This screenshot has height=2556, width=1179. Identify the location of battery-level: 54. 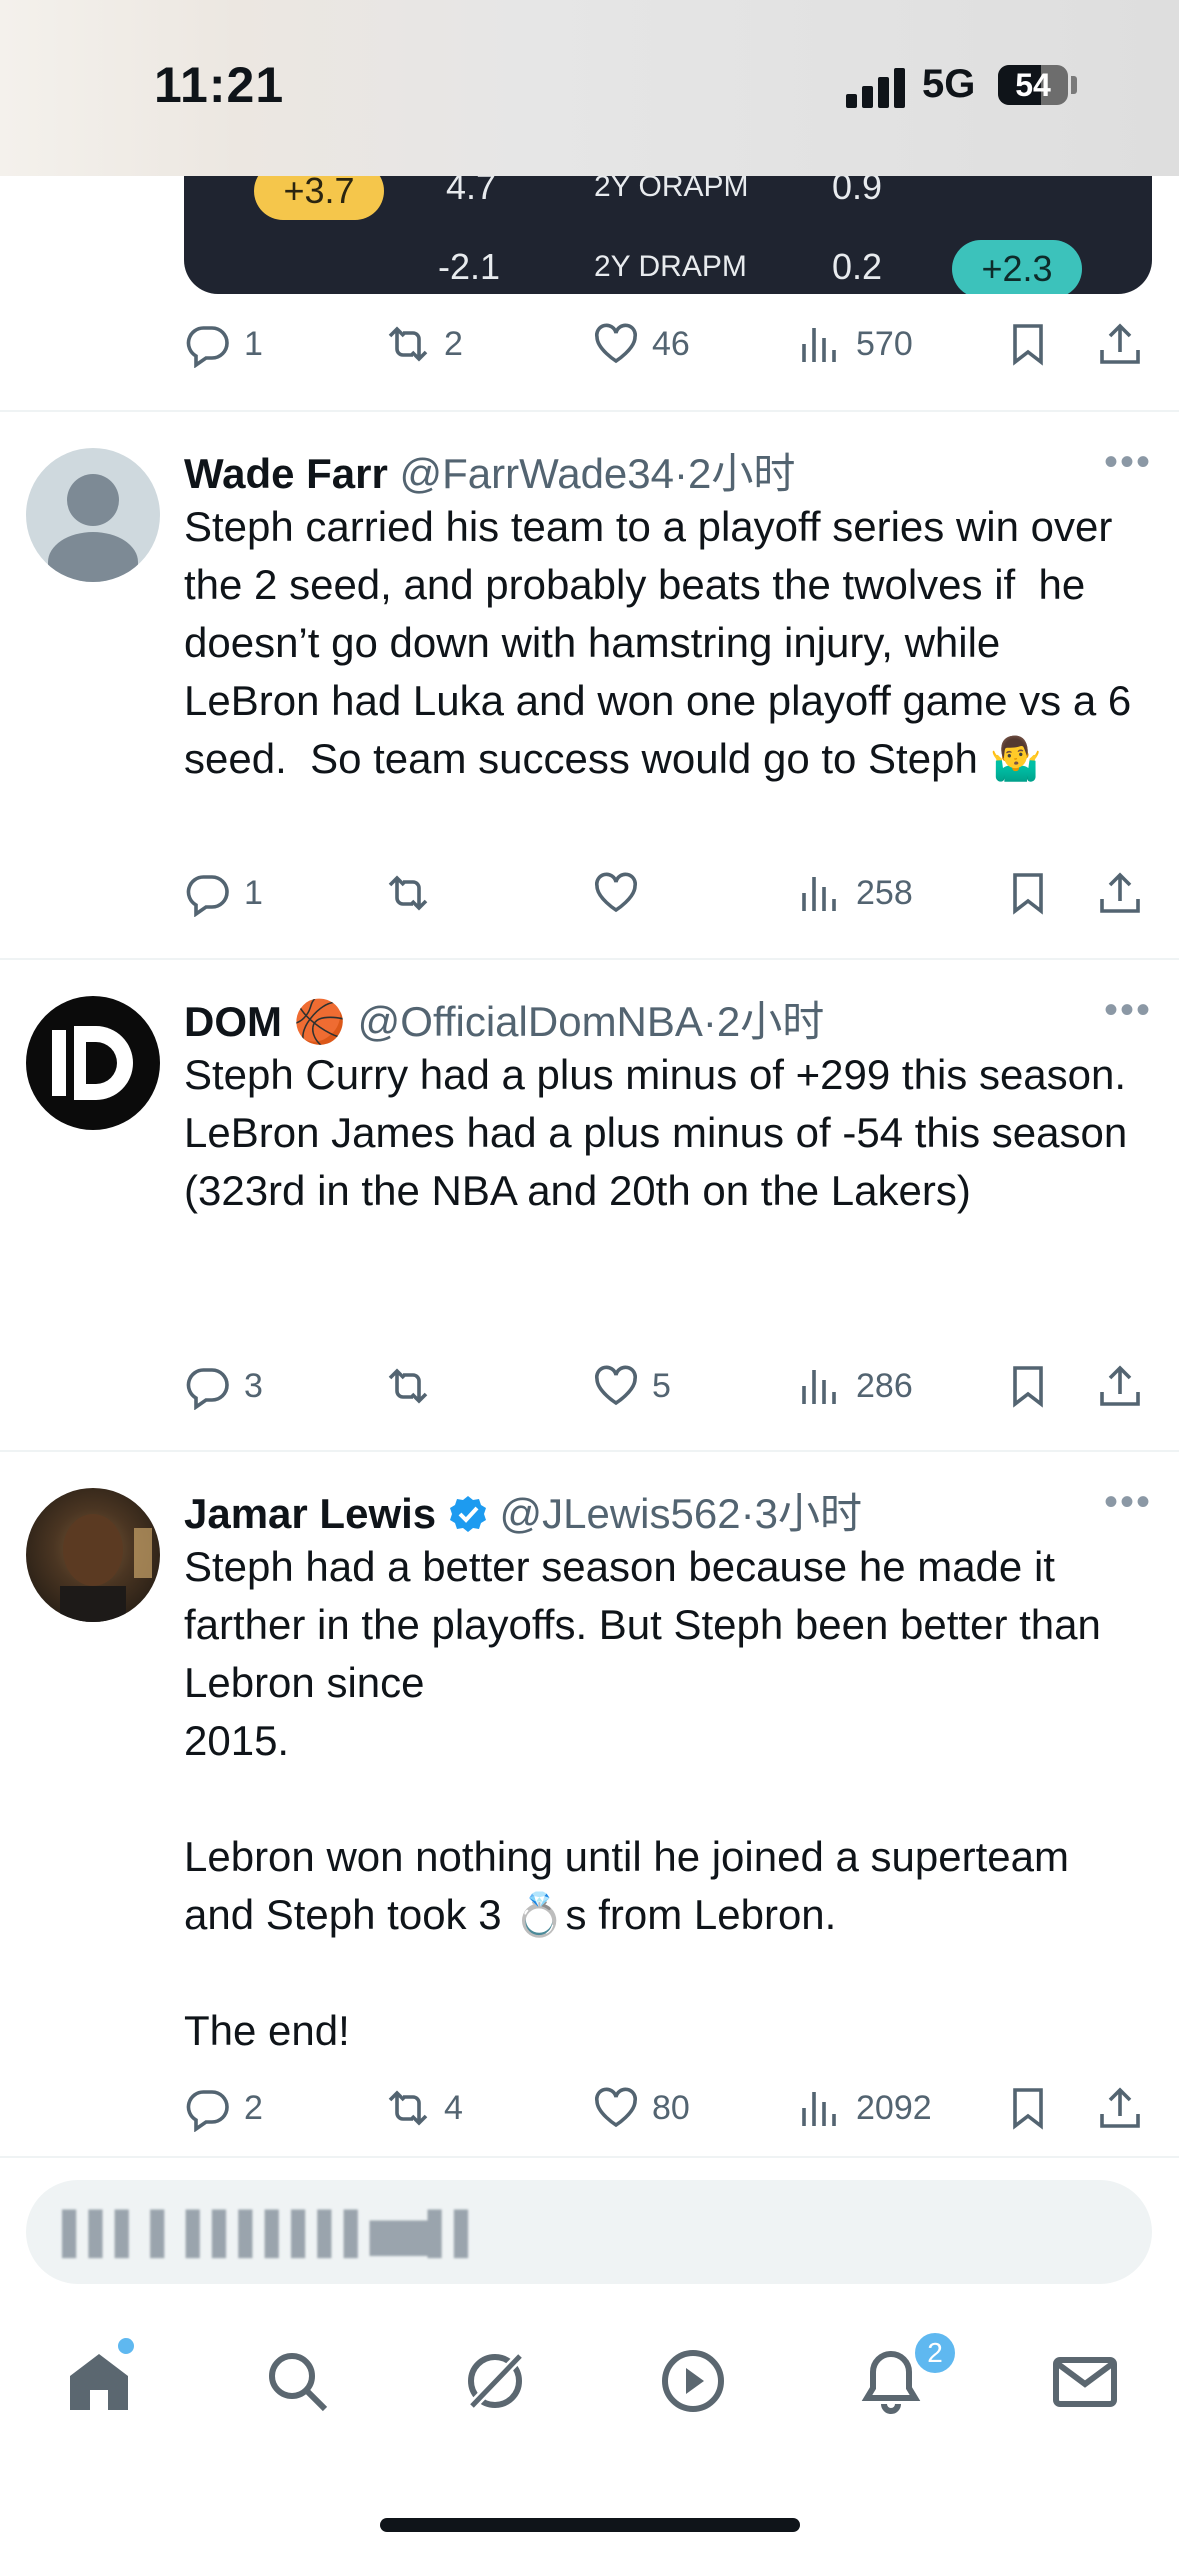
(1033, 85).